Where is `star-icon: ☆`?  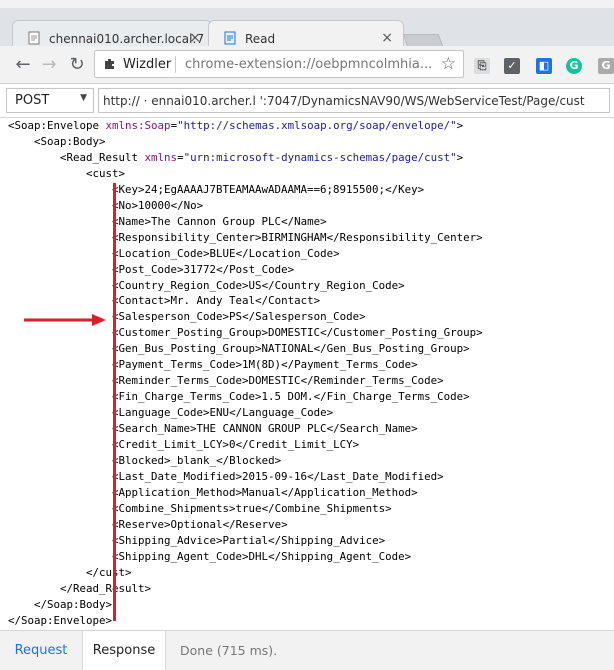 star-icon: ☆ is located at coordinates (448, 64).